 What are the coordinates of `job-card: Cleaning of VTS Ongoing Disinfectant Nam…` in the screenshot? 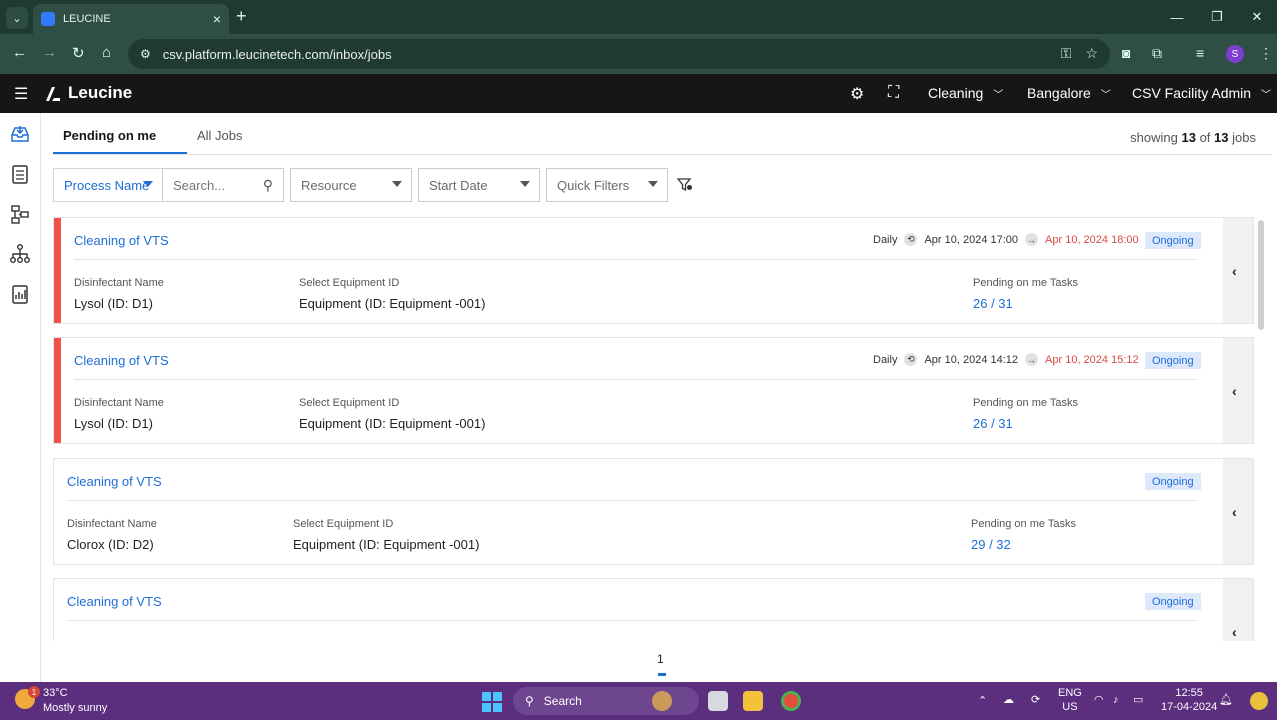 It's located at (653, 511).